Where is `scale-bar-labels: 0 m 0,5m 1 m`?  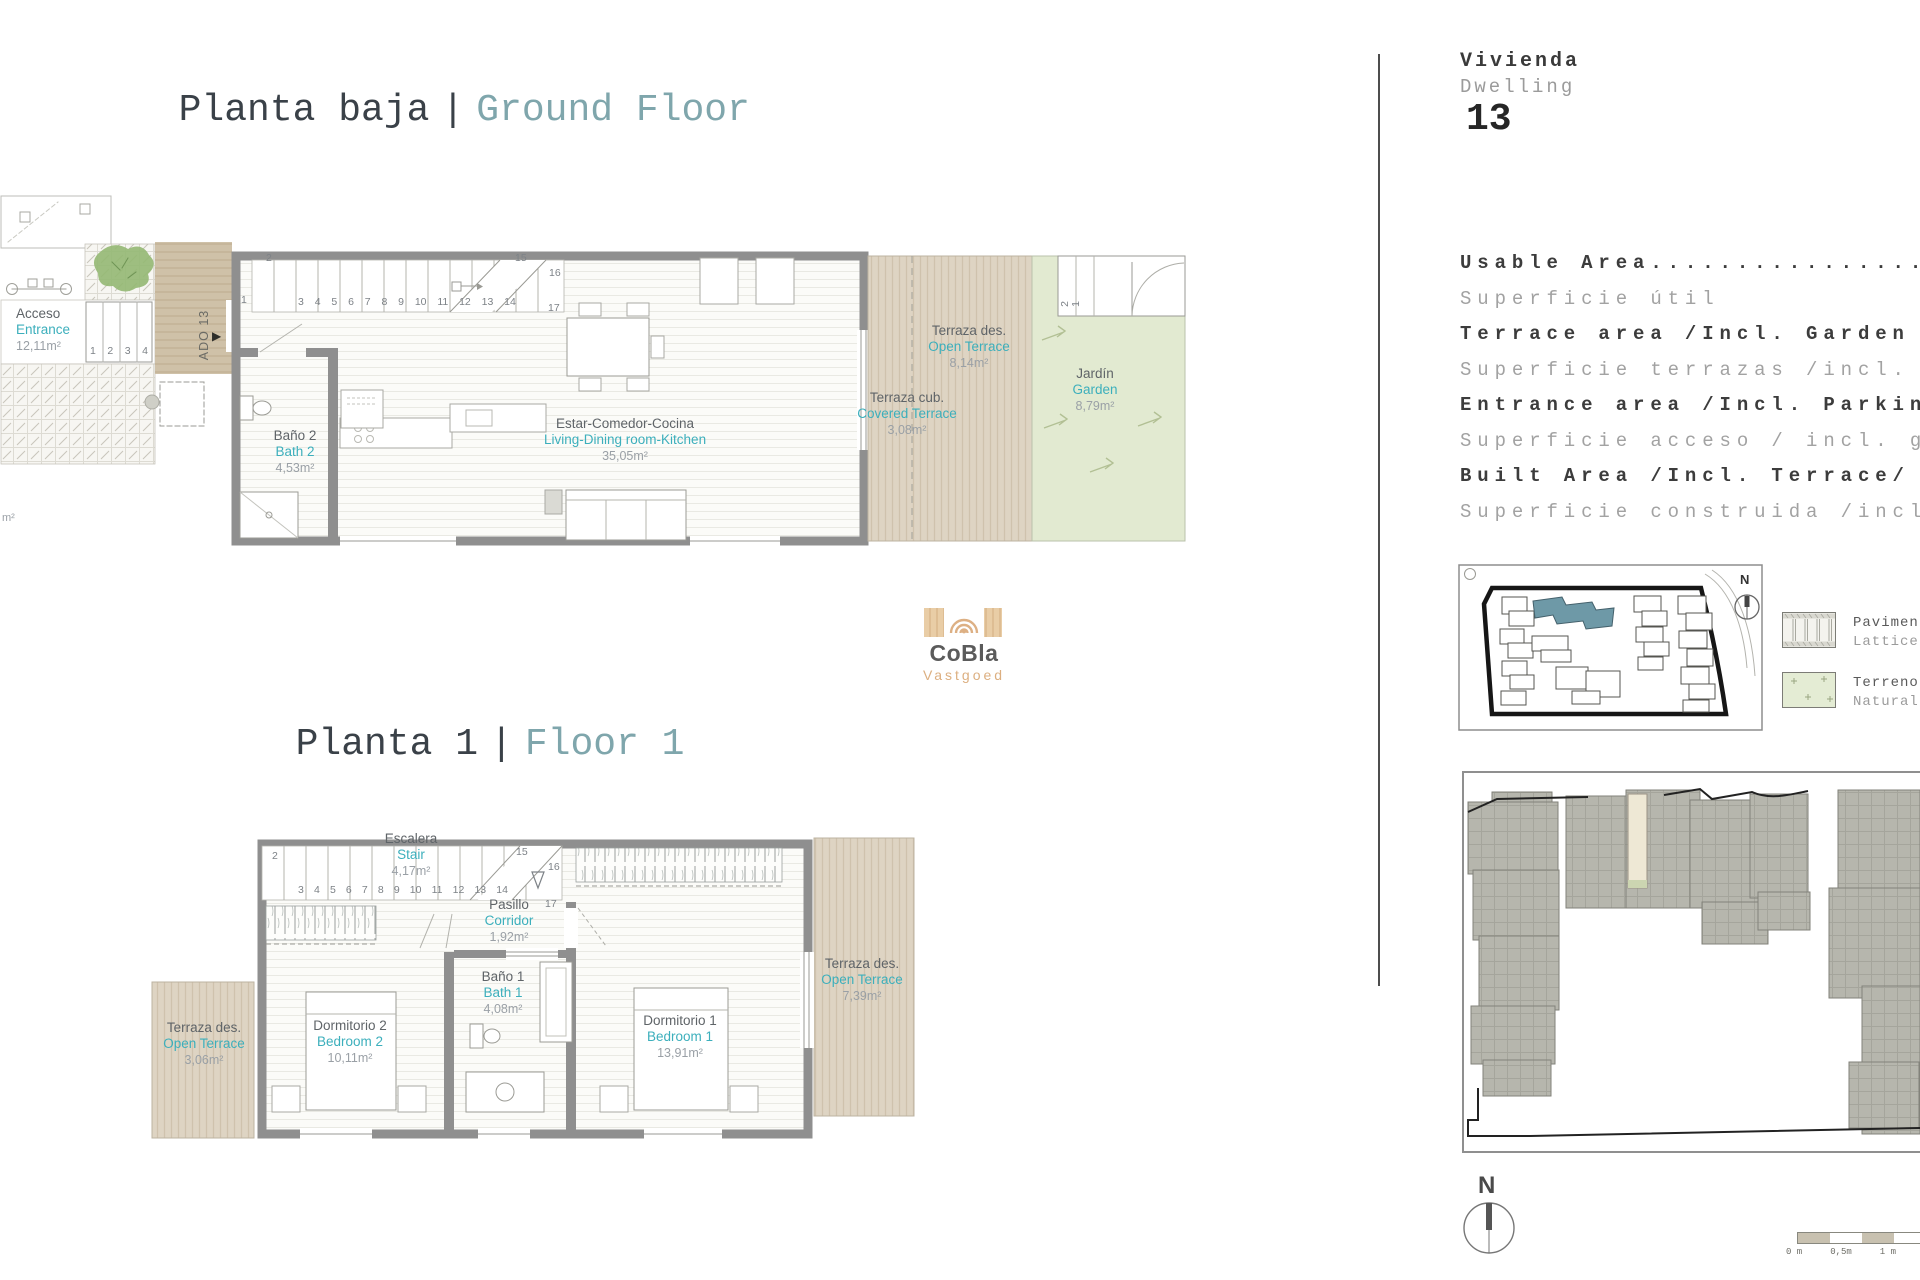
scale-bar-labels: 0 m 0,5m 1 m is located at coordinates (1841, 1252).